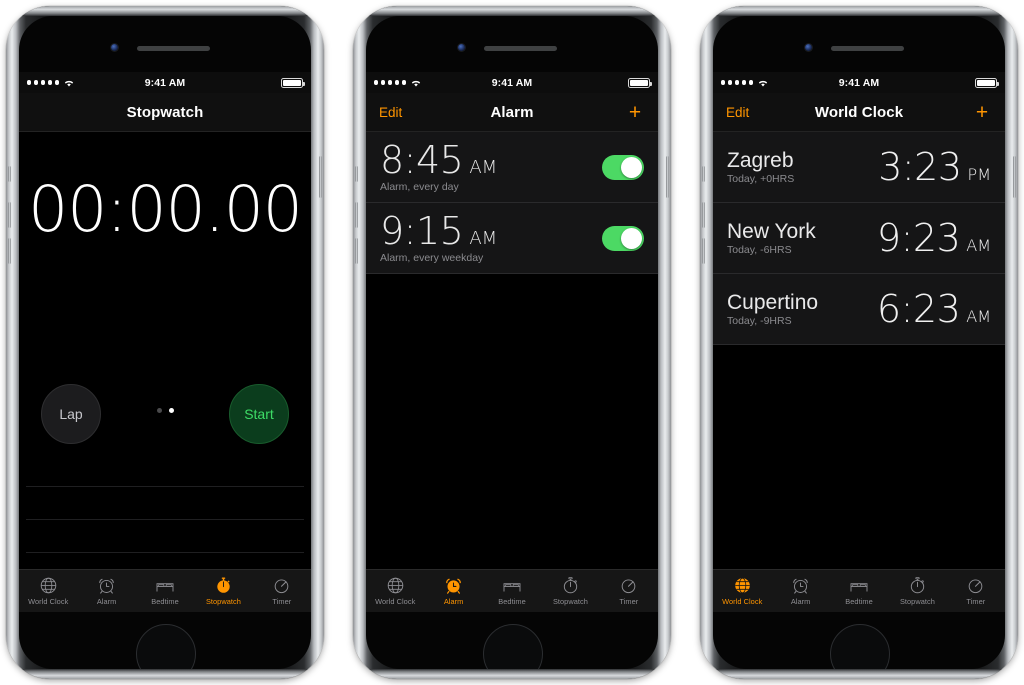 The height and width of the screenshot is (685, 1024). I want to click on stopwatch-time-display: 00:00.00, so click(165, 209).